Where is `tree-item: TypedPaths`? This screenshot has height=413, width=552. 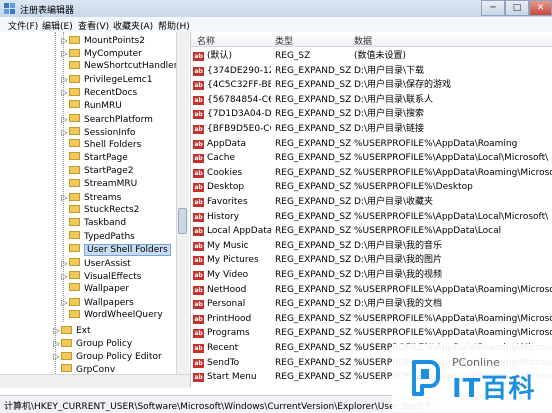
tree-item: TypedPaths is located at coordinates (97, 237).